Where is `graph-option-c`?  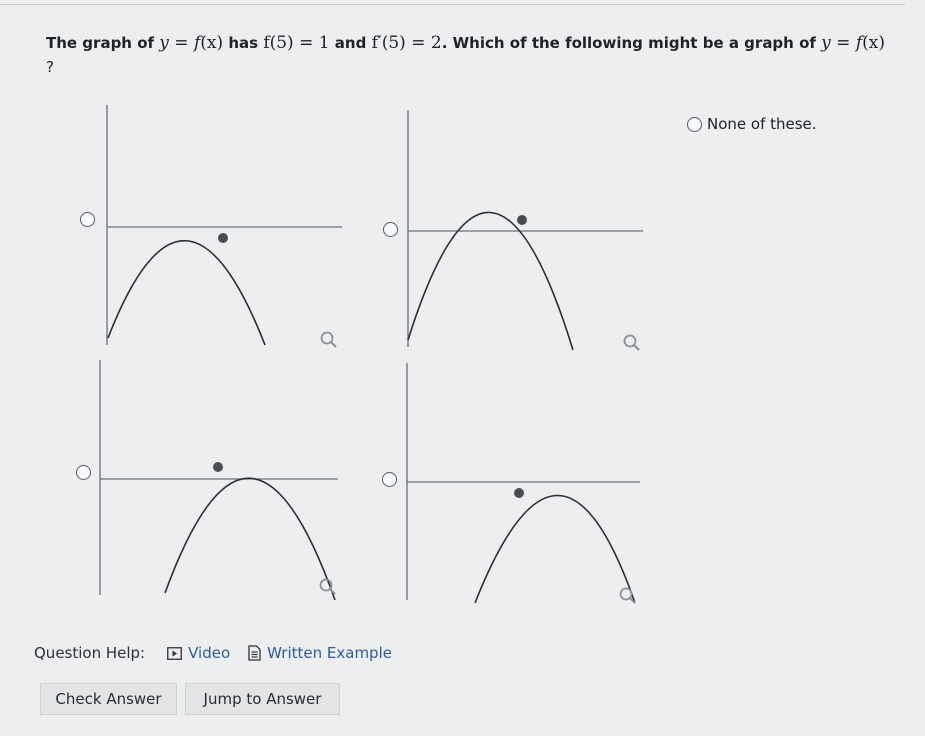 graph-option-c is located at coordinates (213, 480).